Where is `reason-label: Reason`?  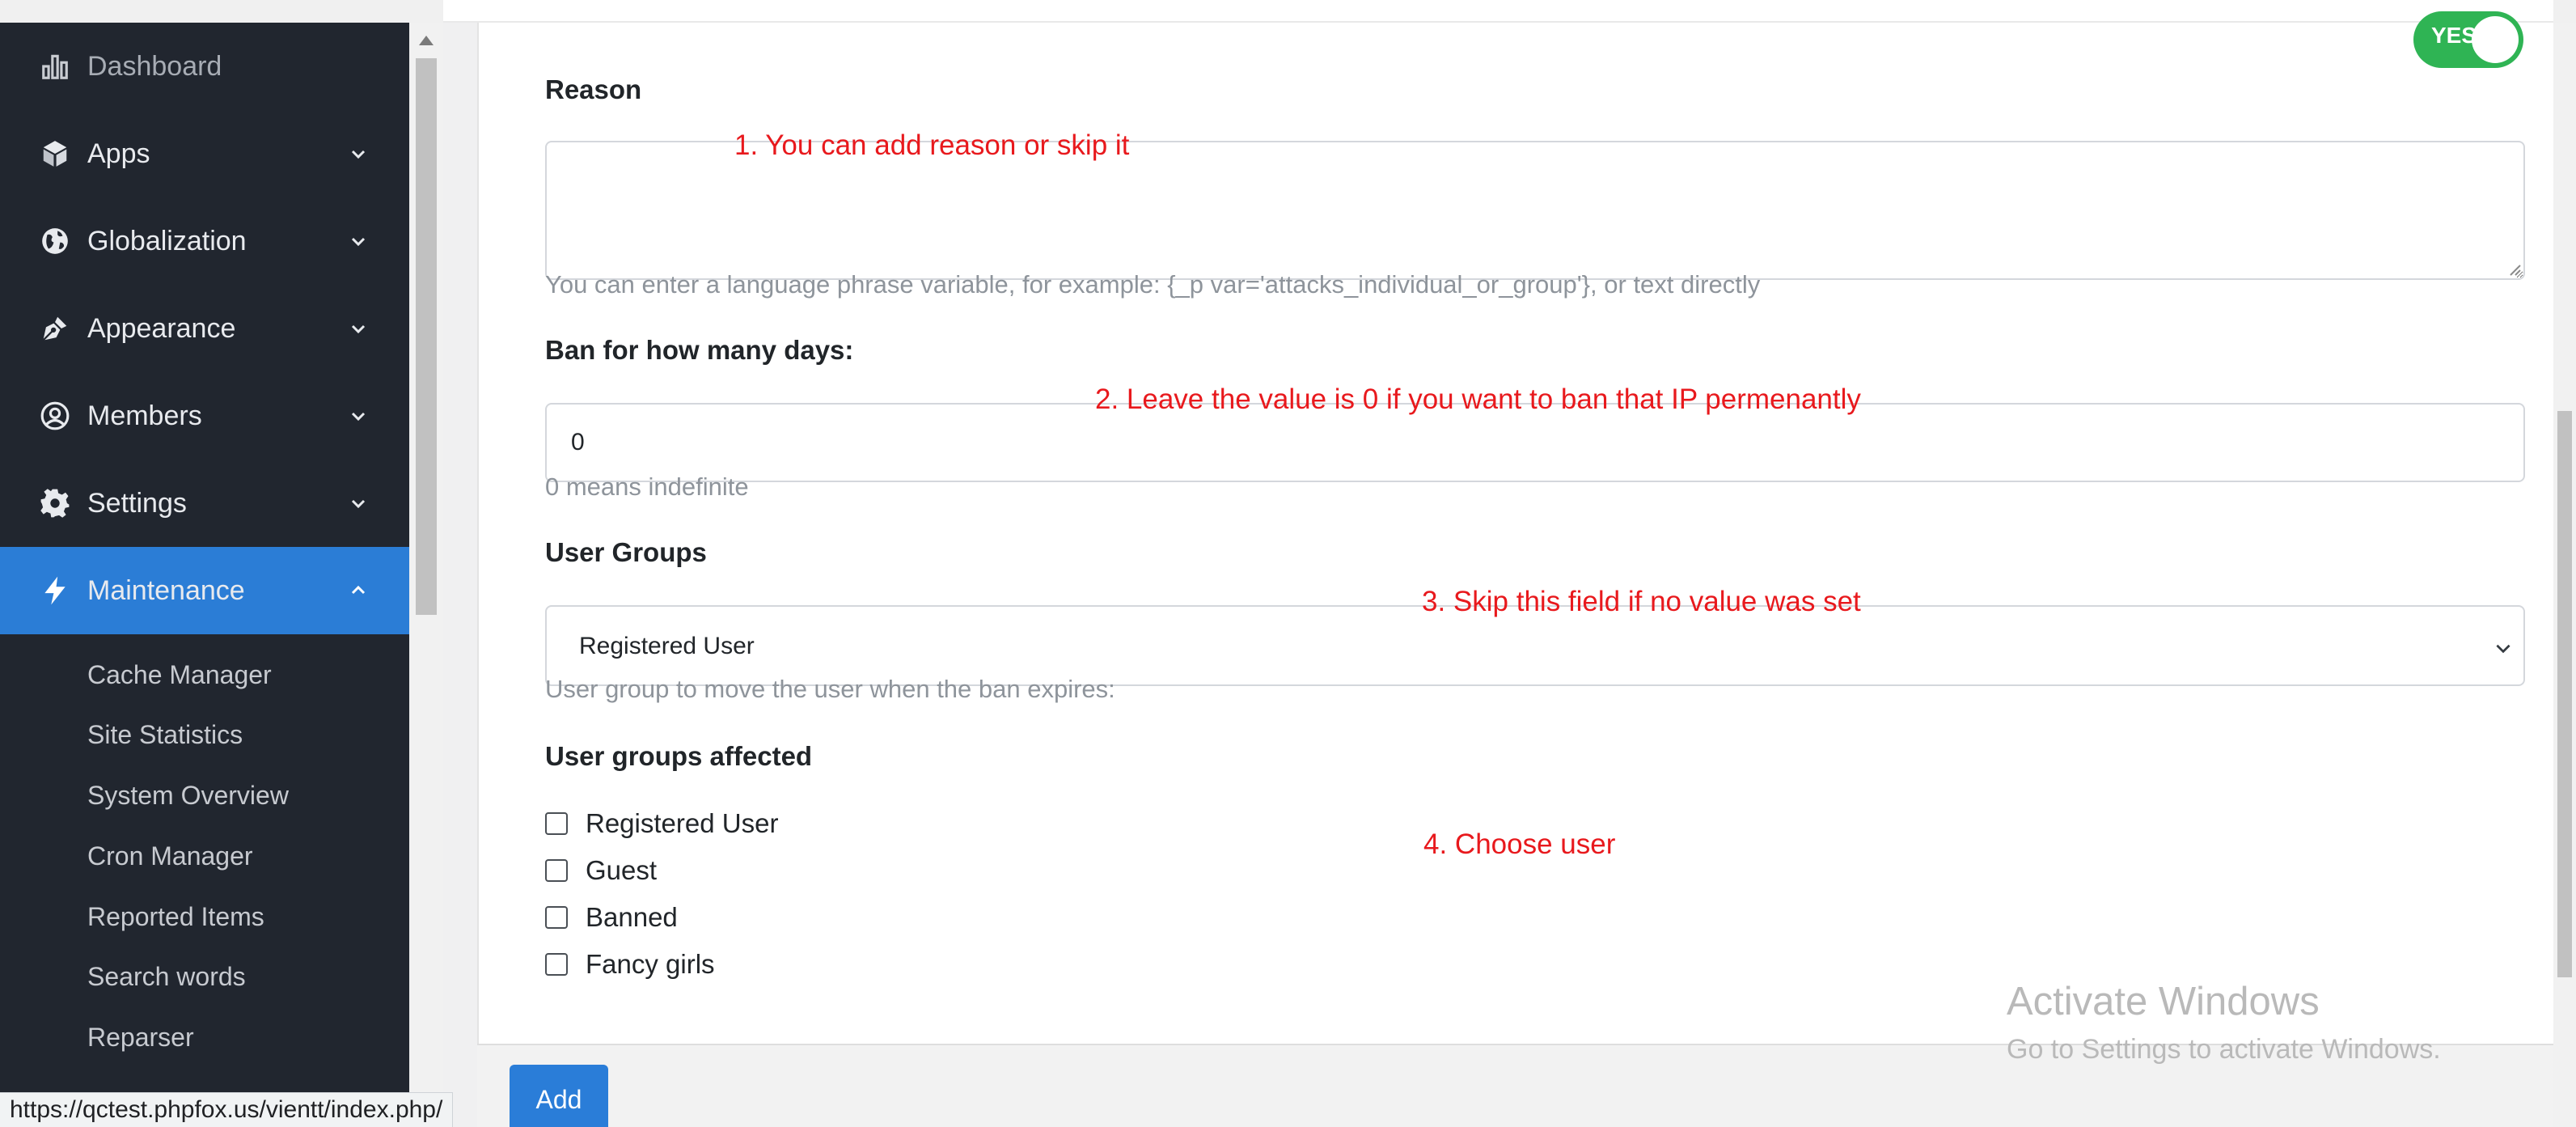
reason-label: Reason is located at coordinates (593, 89).